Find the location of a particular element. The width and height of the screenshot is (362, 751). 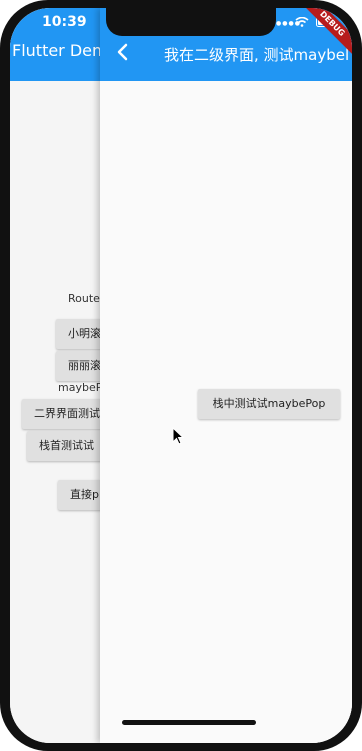

stack-middle-maybepop-button: 栈中测试试maybePop is located at coordinates (269, 404).